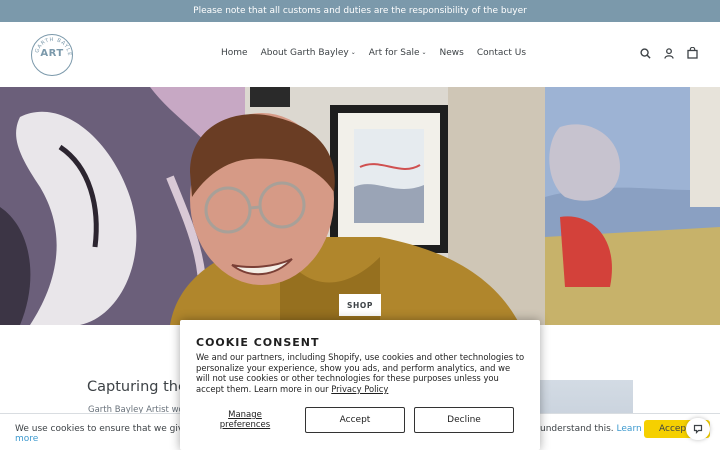  I want to click on privacy-policy-link: Privacy Policy, so click(359, 389).